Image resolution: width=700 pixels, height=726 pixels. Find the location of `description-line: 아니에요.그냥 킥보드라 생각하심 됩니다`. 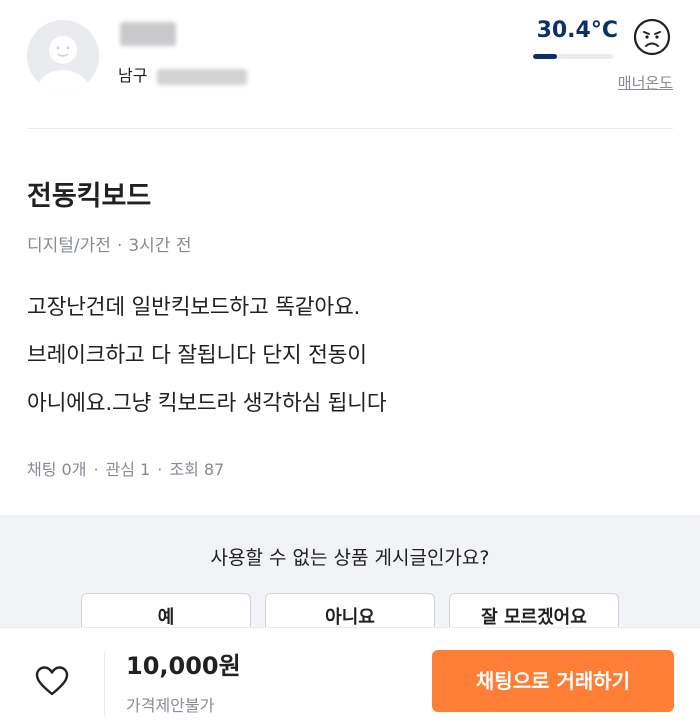

description-line: 아니에요.그냥 킥보드라 생각하심 됩니다 is located at coordinates (207, 403).